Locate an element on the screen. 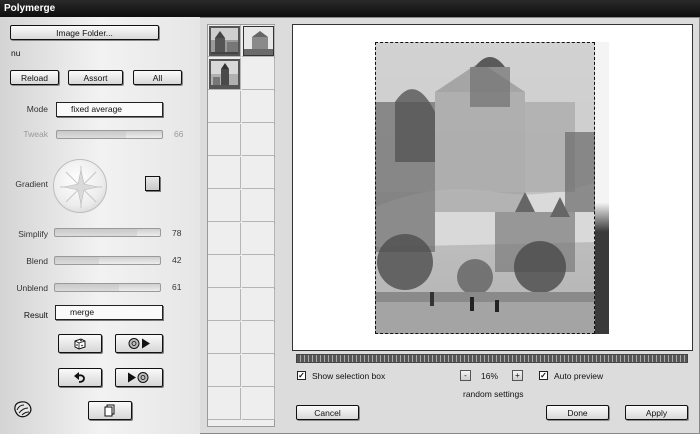 This screenshot has height=434, width=700. random-settings-link: random settings is located at coordinates (493, 394).